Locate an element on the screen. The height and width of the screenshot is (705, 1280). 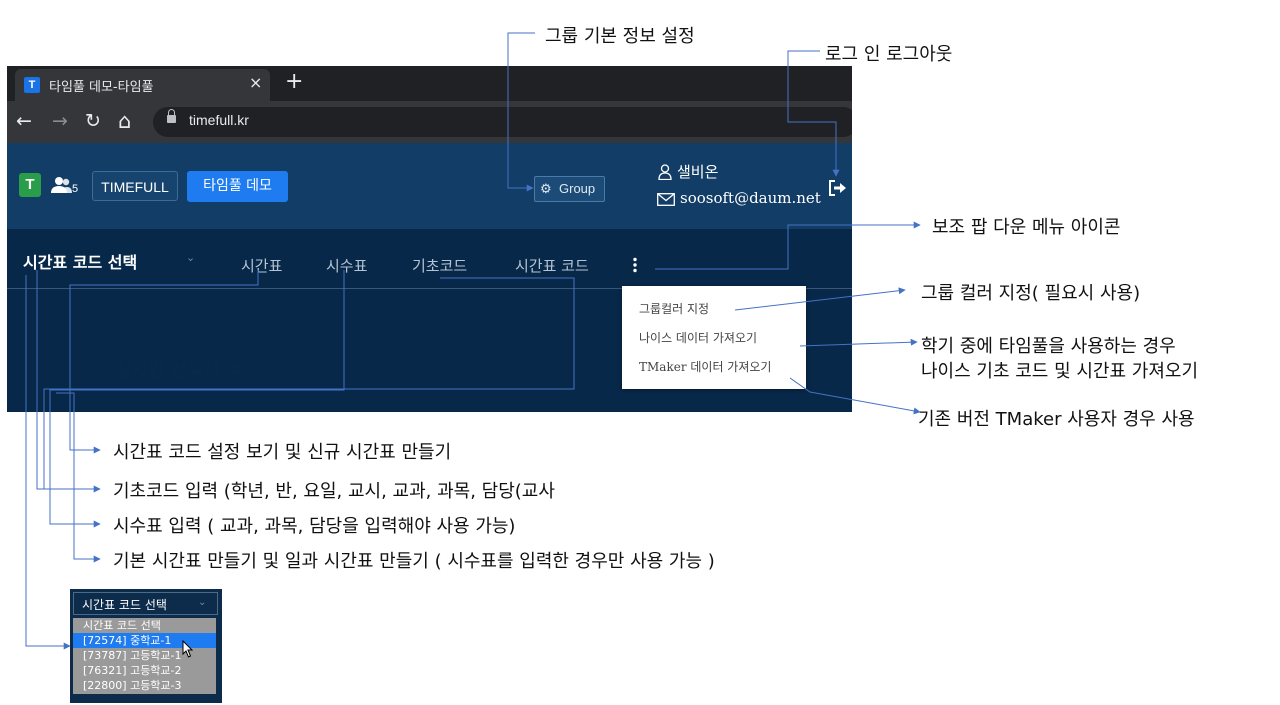
annotation-group-settings: 그룹 기본 정보 설정 is located at coordinates (620, 36).